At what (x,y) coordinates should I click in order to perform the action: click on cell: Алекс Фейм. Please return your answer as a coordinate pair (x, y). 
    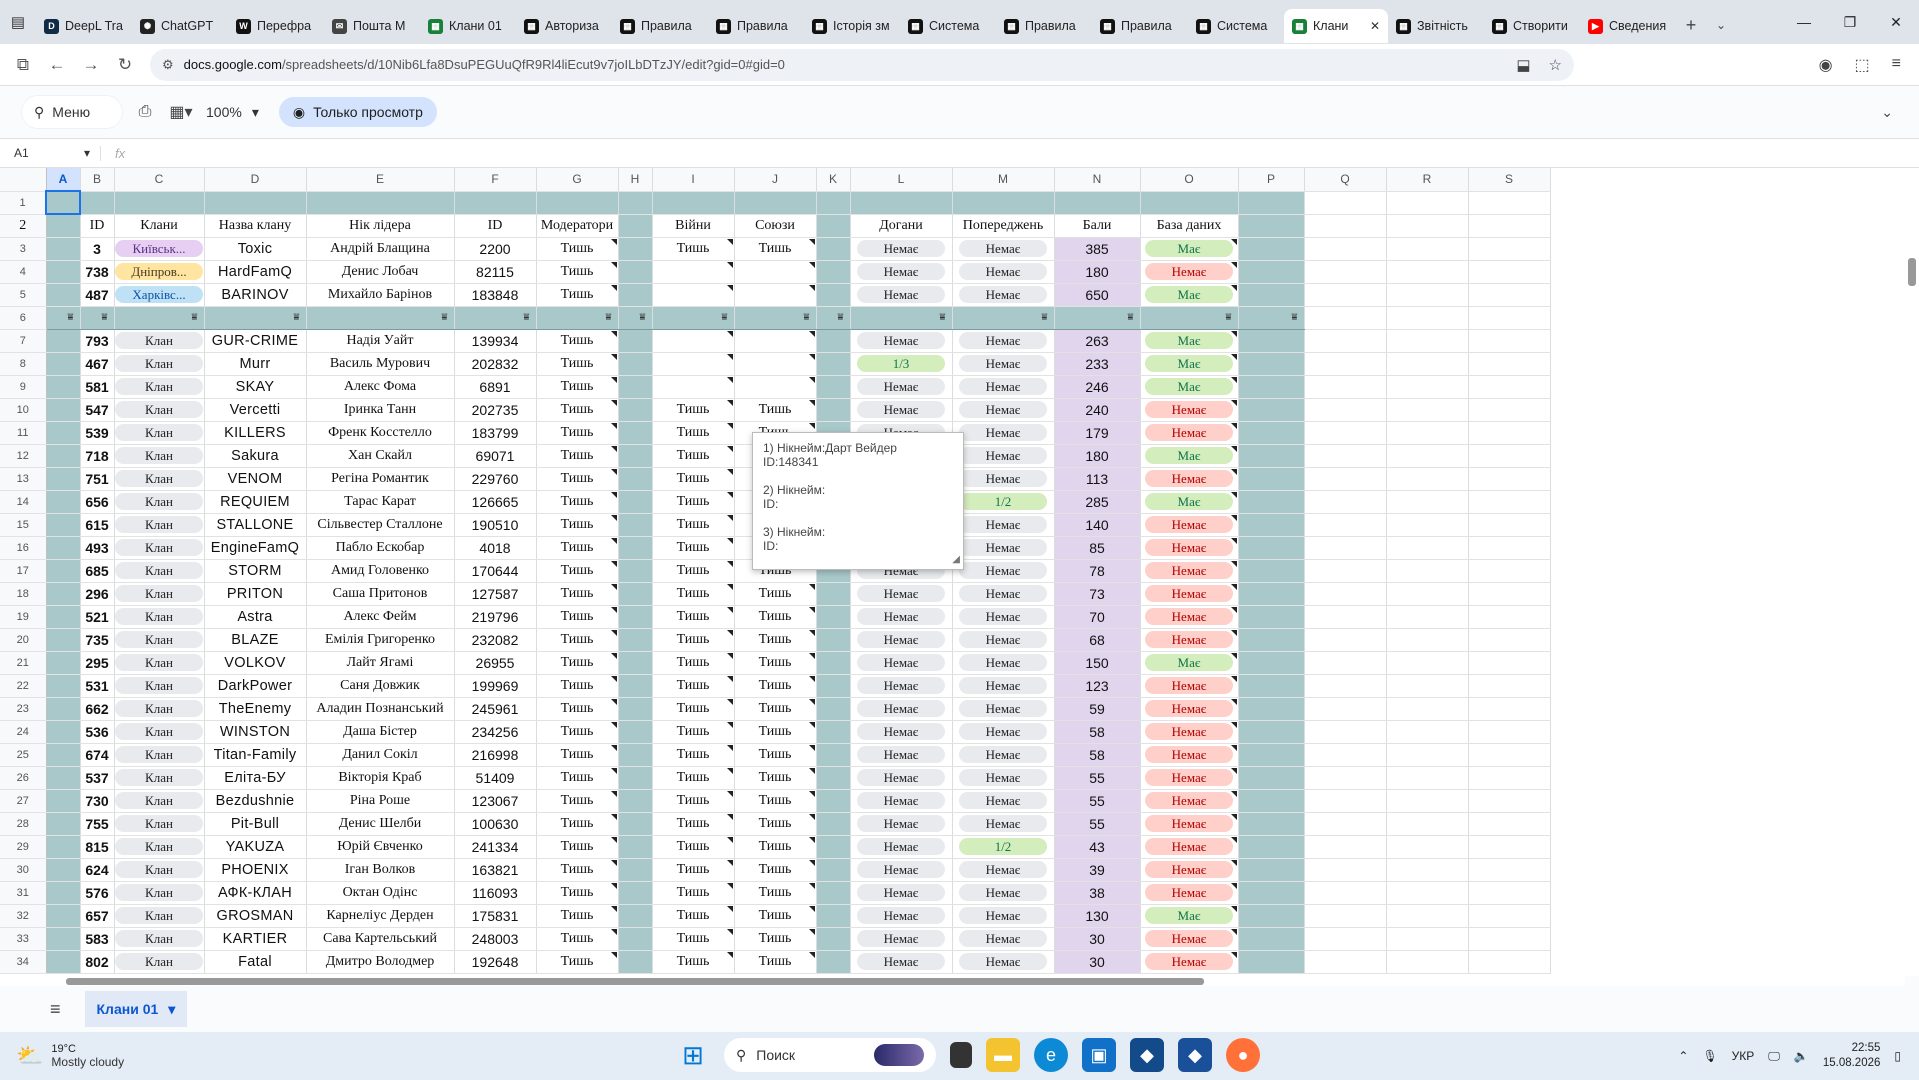
    Looking at the image, I should click on (380, 617).